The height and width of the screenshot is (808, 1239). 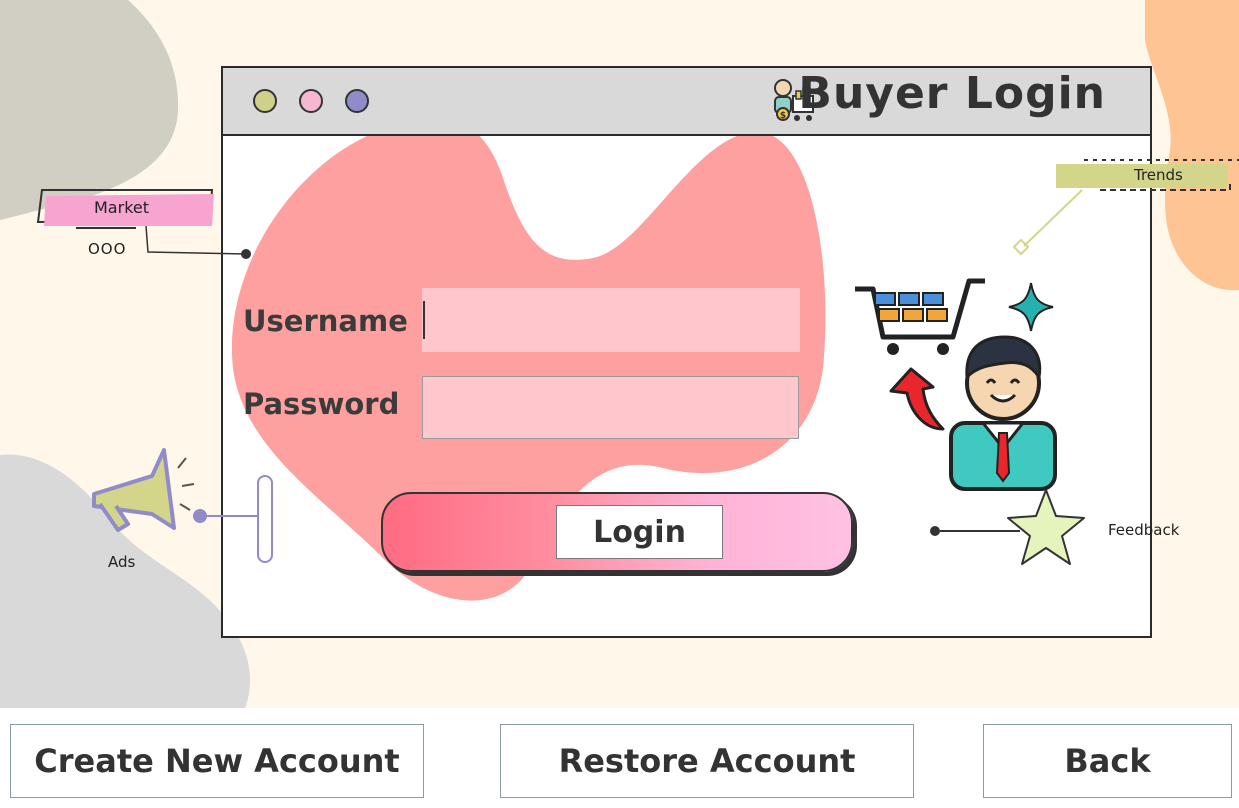 What do you see at coordinates (311, 101) in the screenshot?
I see `window-dot-pink` at bounding box center [311, 101].